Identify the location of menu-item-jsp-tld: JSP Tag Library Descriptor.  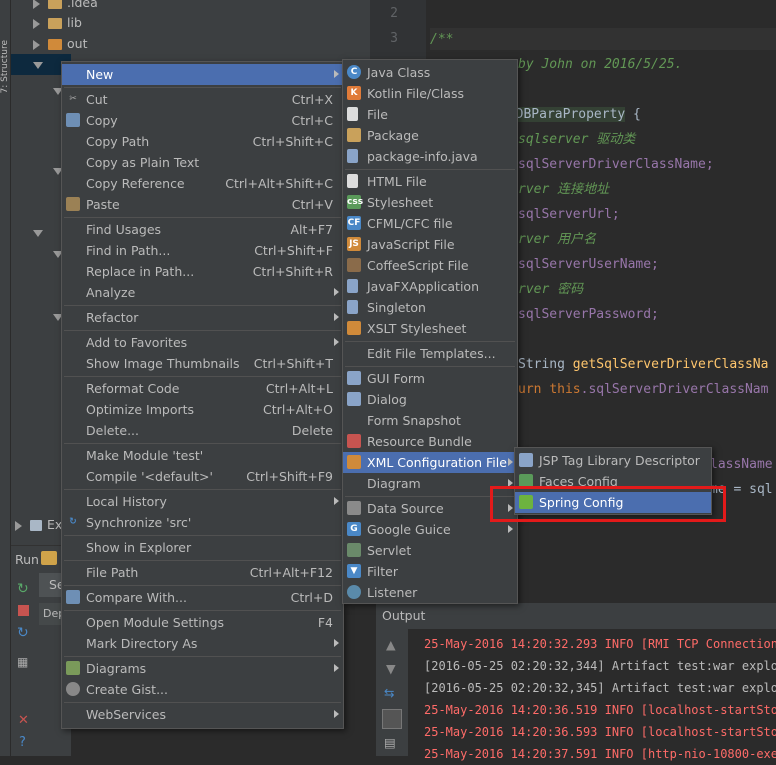
(613, 460).